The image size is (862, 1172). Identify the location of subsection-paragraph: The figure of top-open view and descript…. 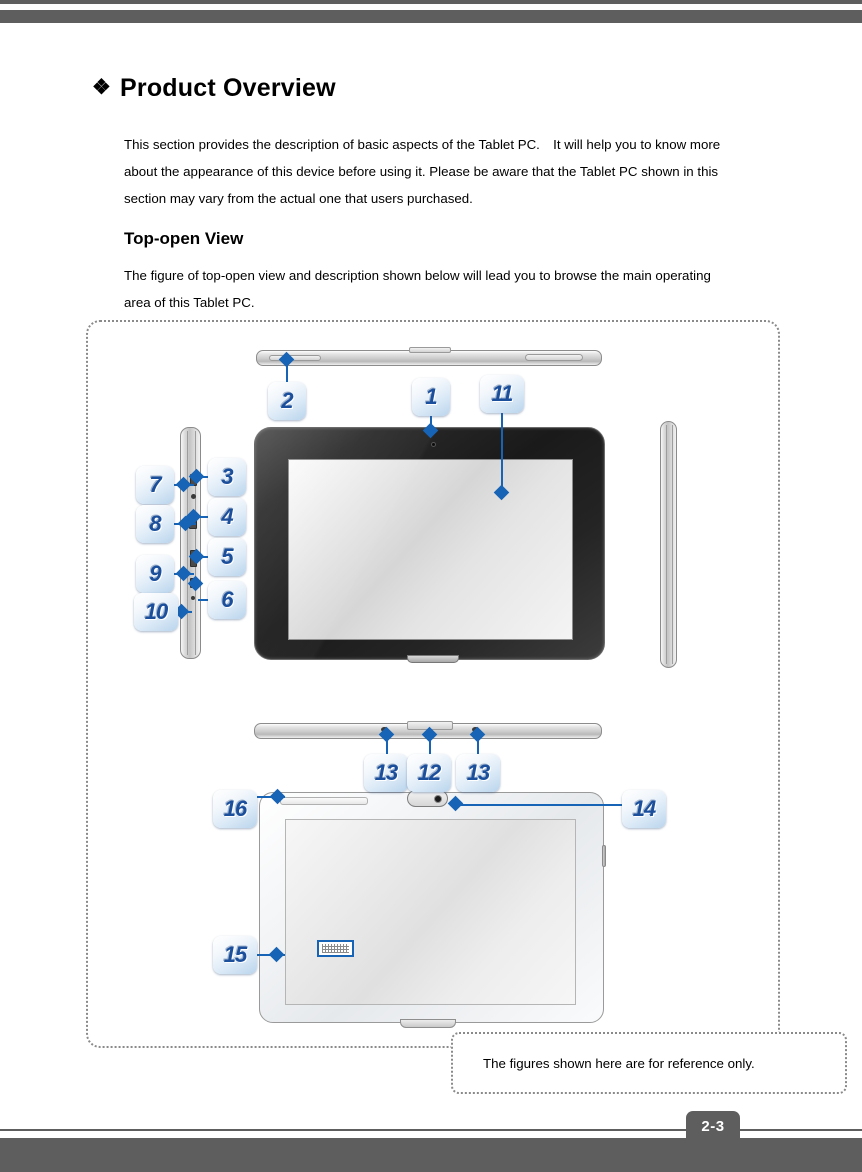
(417, 289).